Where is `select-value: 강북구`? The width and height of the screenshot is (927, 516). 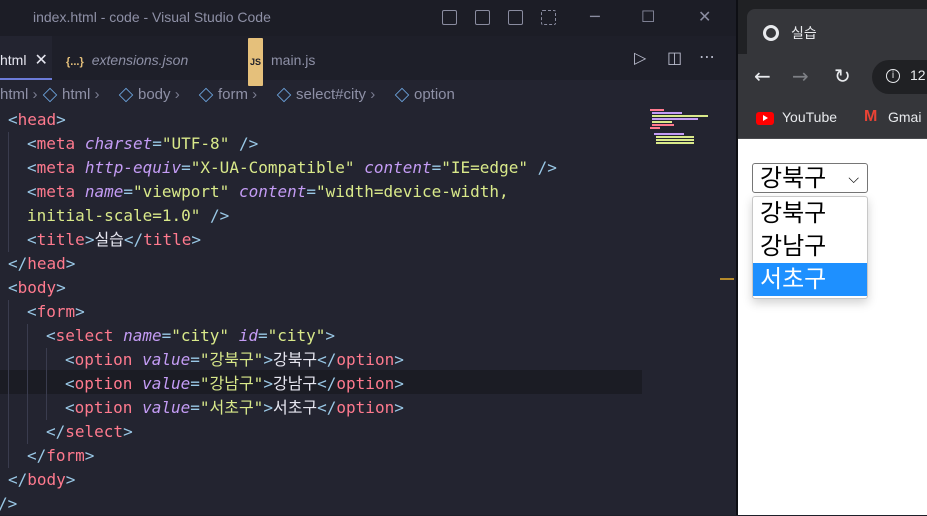 select-value: 강북구 is located at coordinates (793, 178).